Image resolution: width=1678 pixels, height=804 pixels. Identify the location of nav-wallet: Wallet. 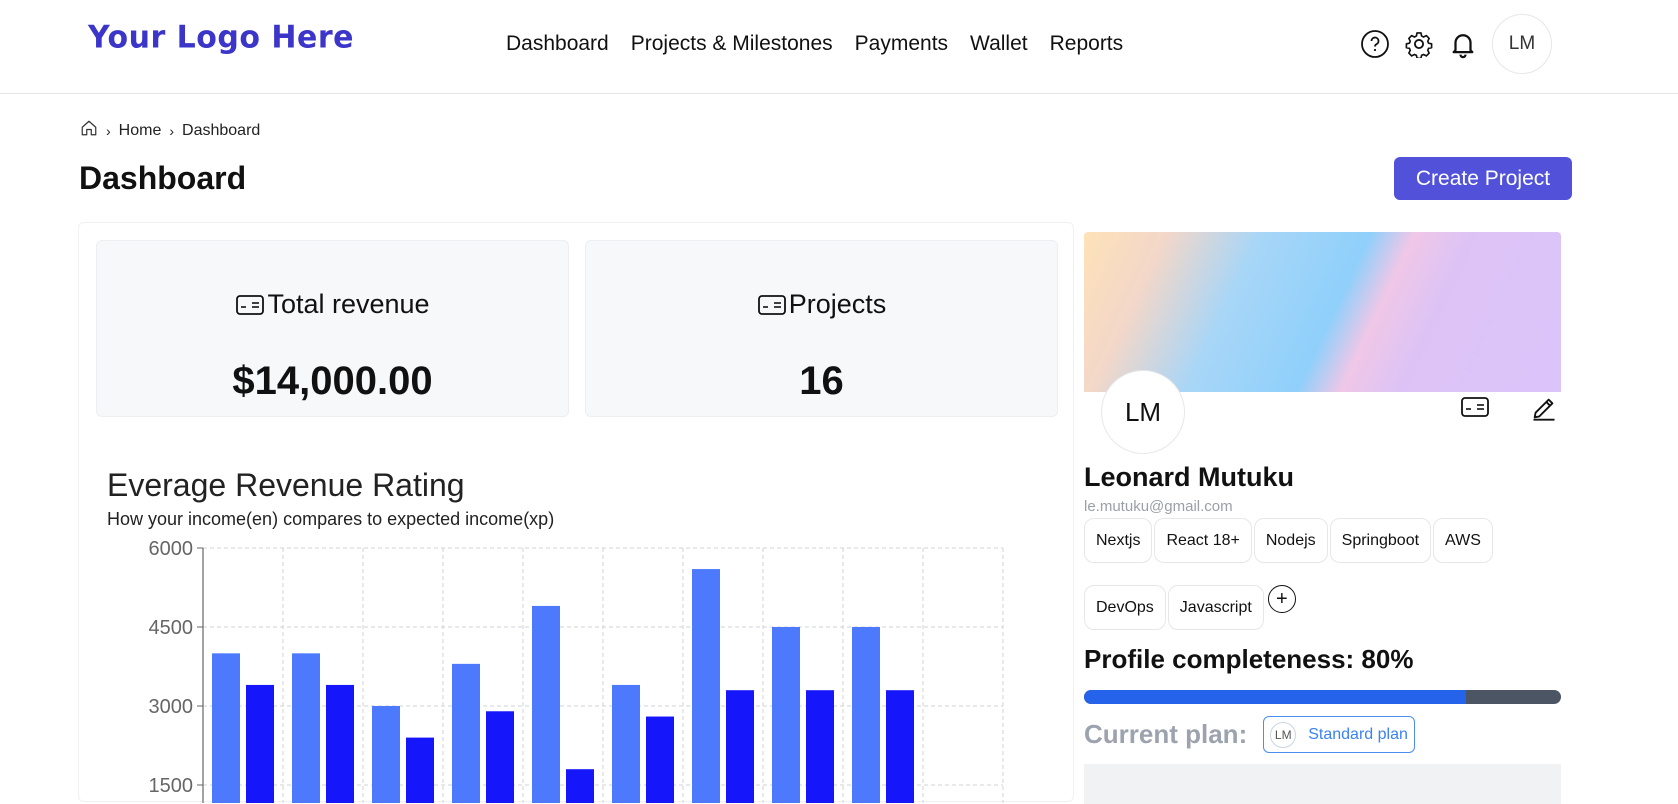
(999, 44).